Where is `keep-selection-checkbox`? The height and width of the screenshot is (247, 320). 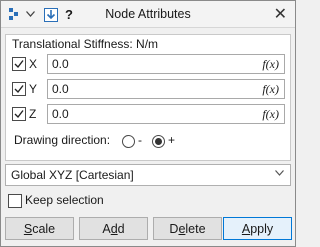 keep-selection-checkbox is located at coordinates (15, 201).